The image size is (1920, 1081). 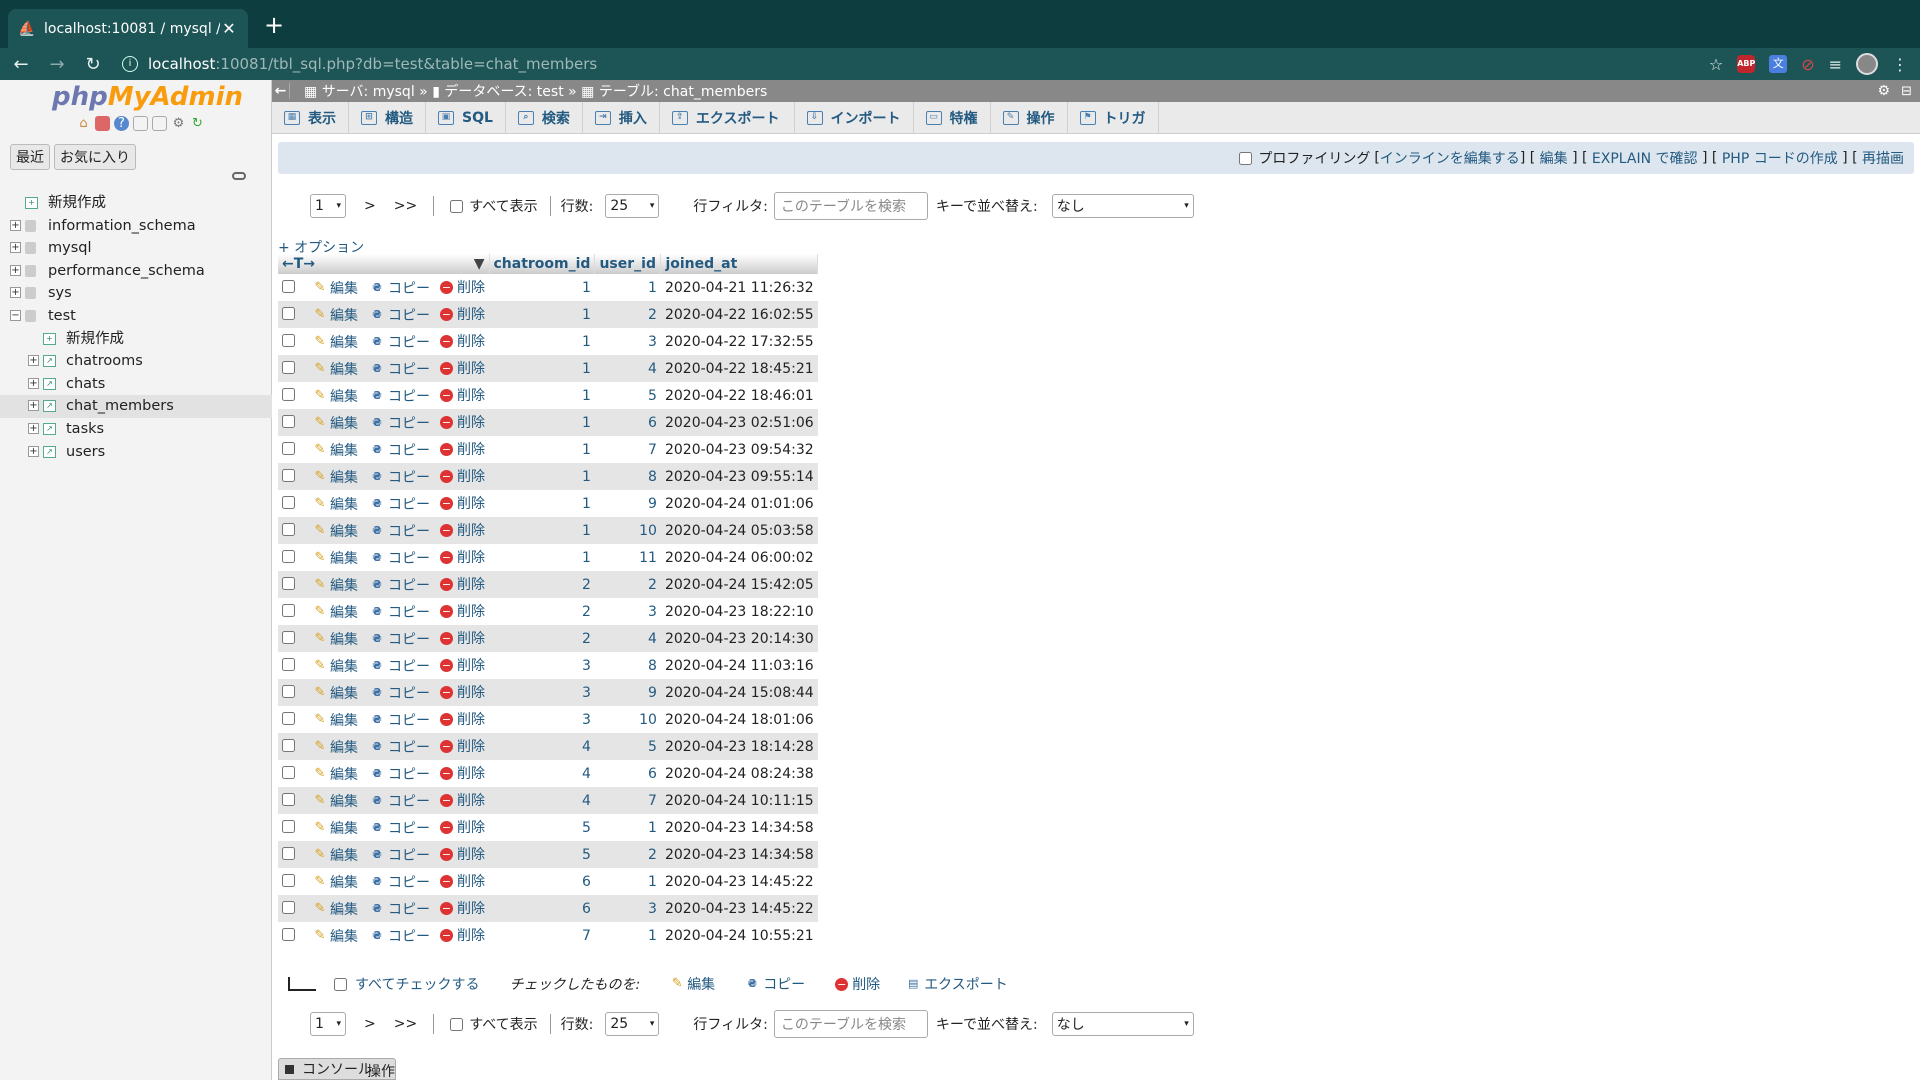 What do you see at coordinates (457, 1024) in the screenshot?
I see `show-all-checkbox-bottom` at bounding box center [457, 1024].